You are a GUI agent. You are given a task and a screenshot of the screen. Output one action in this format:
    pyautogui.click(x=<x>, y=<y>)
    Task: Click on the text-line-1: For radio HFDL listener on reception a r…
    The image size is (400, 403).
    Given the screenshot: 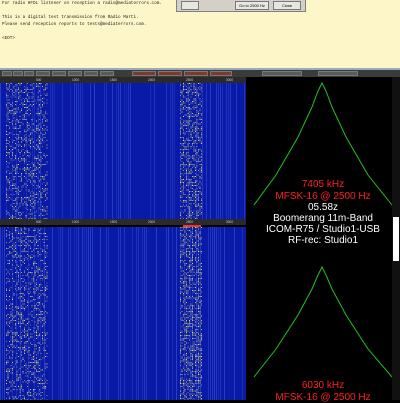 What is the action you would take?
    pyautogui.click(x=82, y=3)
    